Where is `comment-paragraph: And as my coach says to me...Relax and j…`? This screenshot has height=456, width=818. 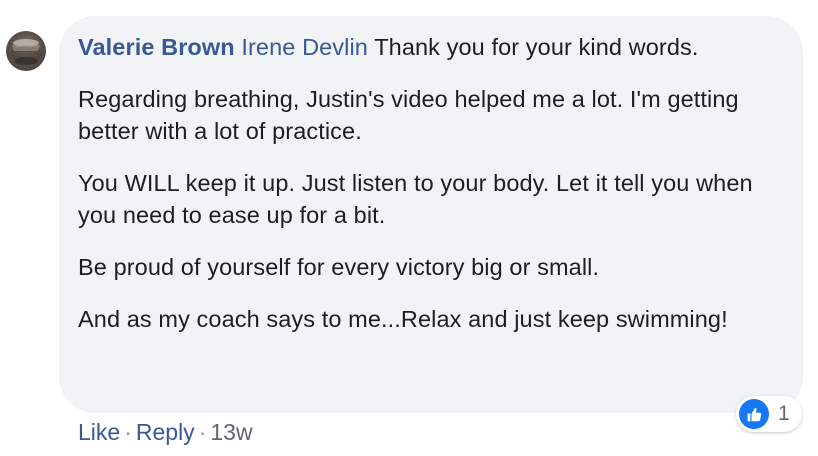
comment-paragraph: And as my coach says to me...Relax and j… is located at coordinates (403, 319).